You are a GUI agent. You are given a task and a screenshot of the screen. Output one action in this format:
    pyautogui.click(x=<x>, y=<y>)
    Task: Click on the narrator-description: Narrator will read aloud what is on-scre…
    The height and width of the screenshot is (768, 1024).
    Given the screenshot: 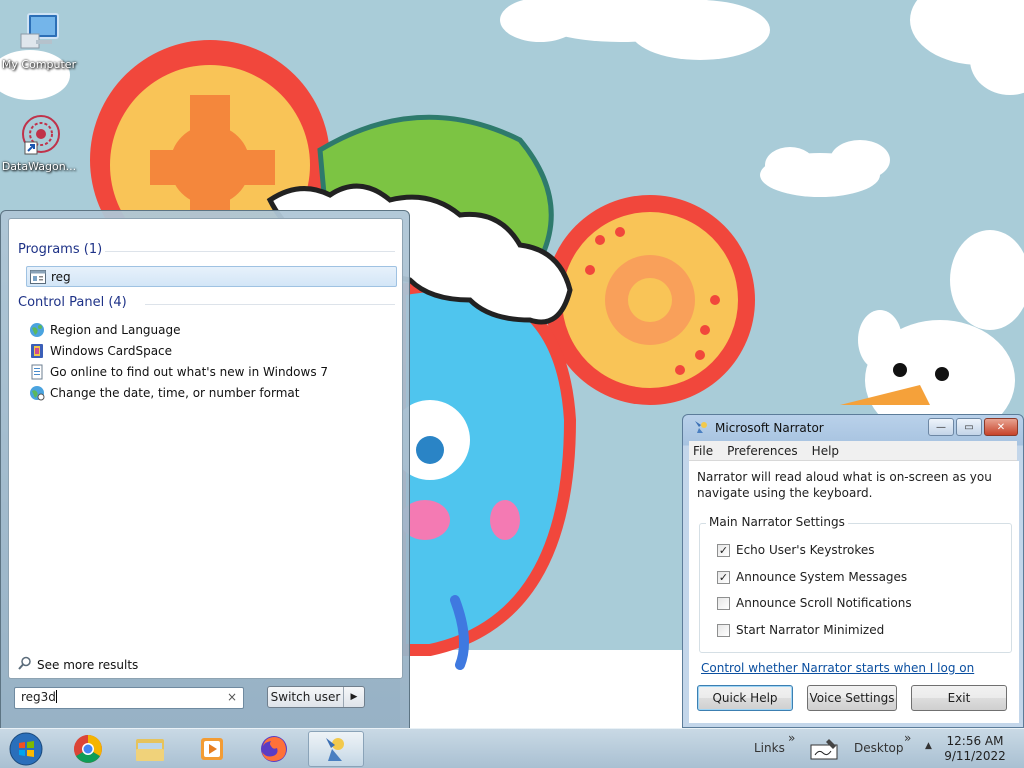 What is the action you would take?
    pyautogui.click(x=844, y=485)
    